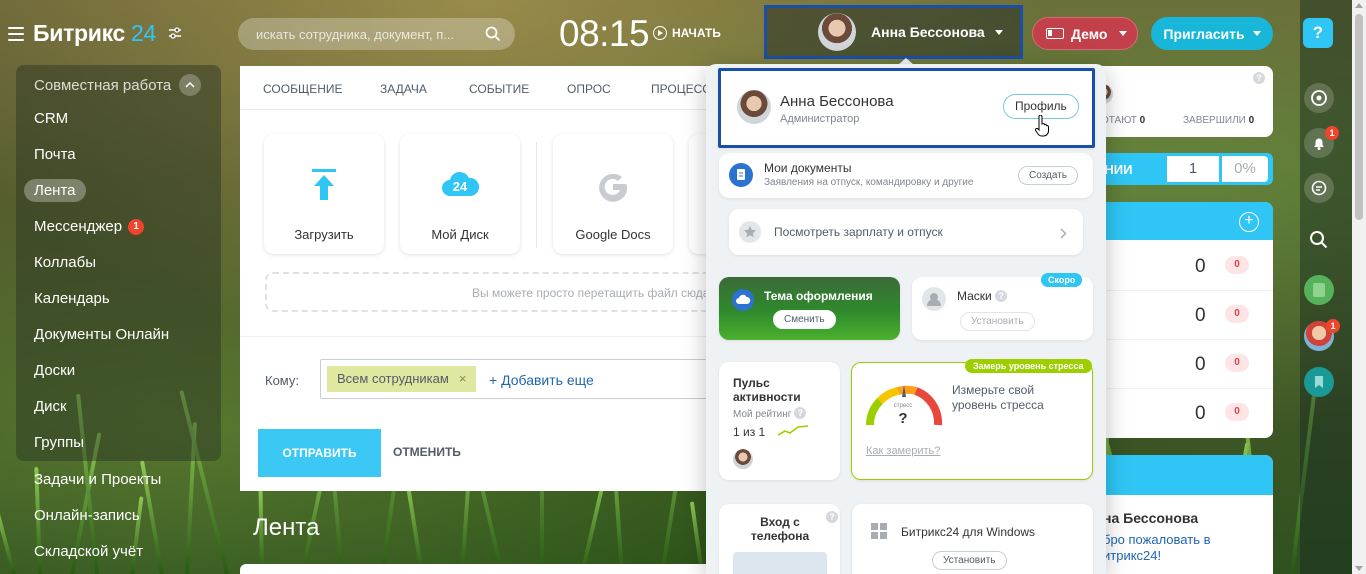  I want to click on tasks-widget: АНИИ 1 0%, so click(1184, 169).